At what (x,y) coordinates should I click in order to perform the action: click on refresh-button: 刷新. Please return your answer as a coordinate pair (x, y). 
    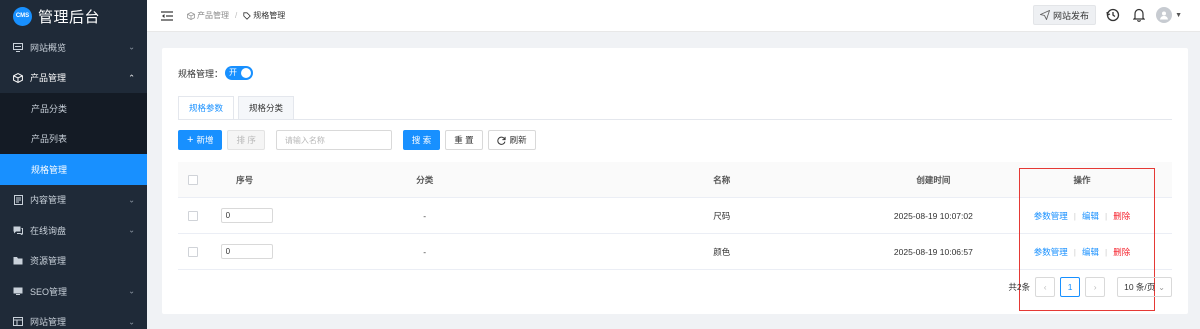
    Looking at the image, I should click on (511, 140).